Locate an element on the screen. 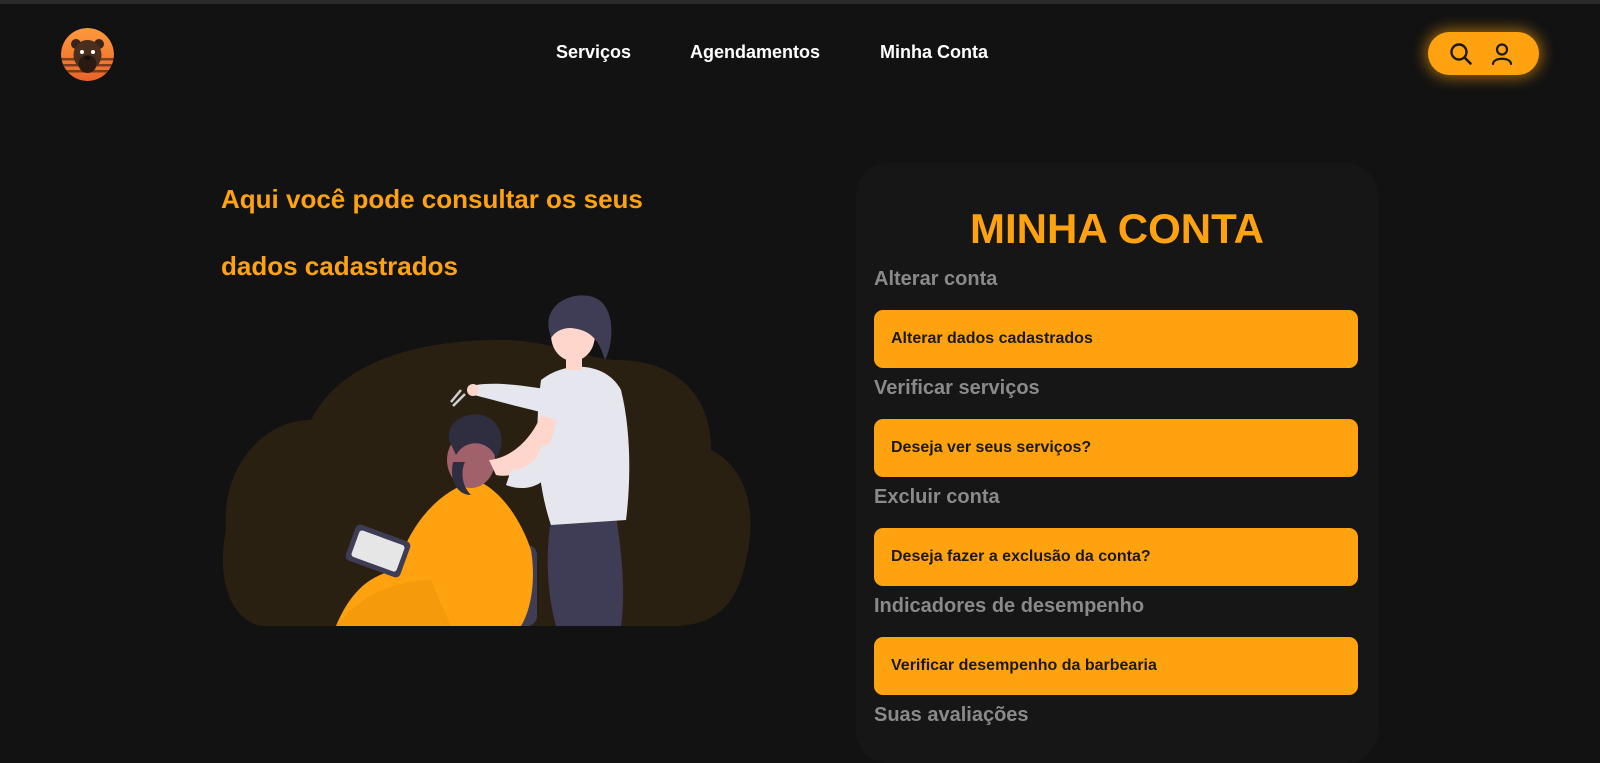 The width and height of the screenshot is (1600, 763). nav-servicos: Serviços is located at coordinates (593, 52).